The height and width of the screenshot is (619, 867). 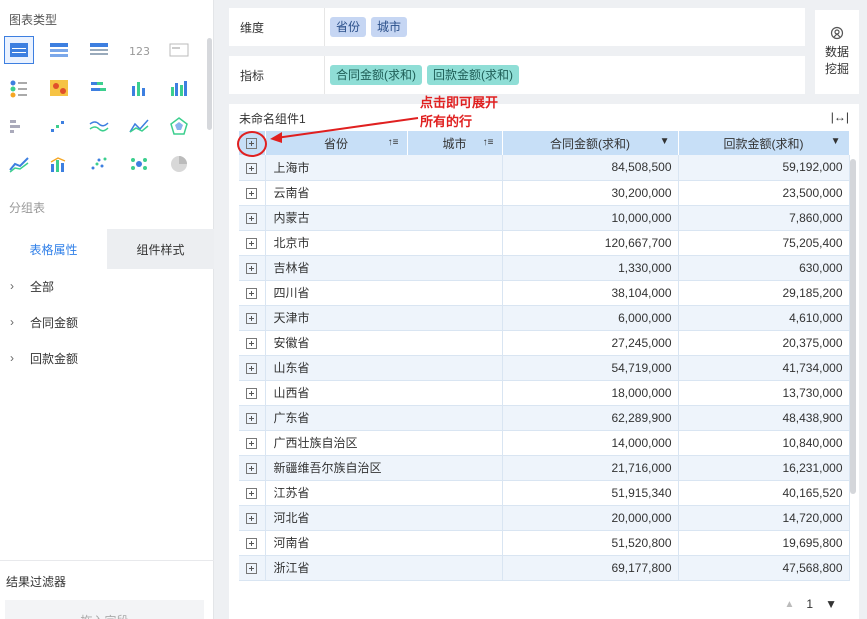 I want to click on radar-icon, so click(x=179, y=126).